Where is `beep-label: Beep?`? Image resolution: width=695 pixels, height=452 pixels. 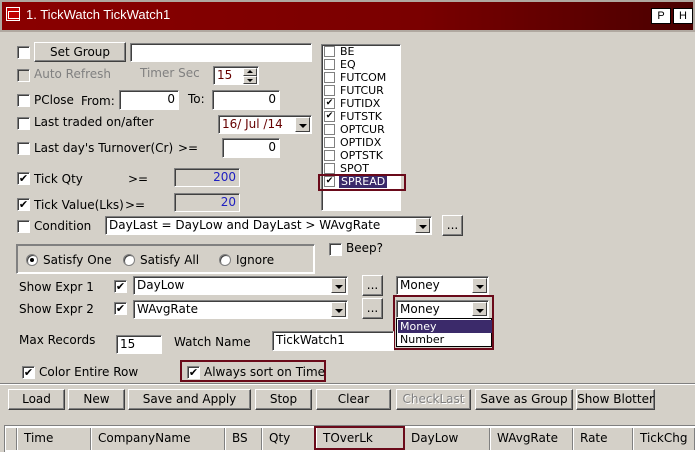 beep-label: Beep? is located at coordinates (364, 248).